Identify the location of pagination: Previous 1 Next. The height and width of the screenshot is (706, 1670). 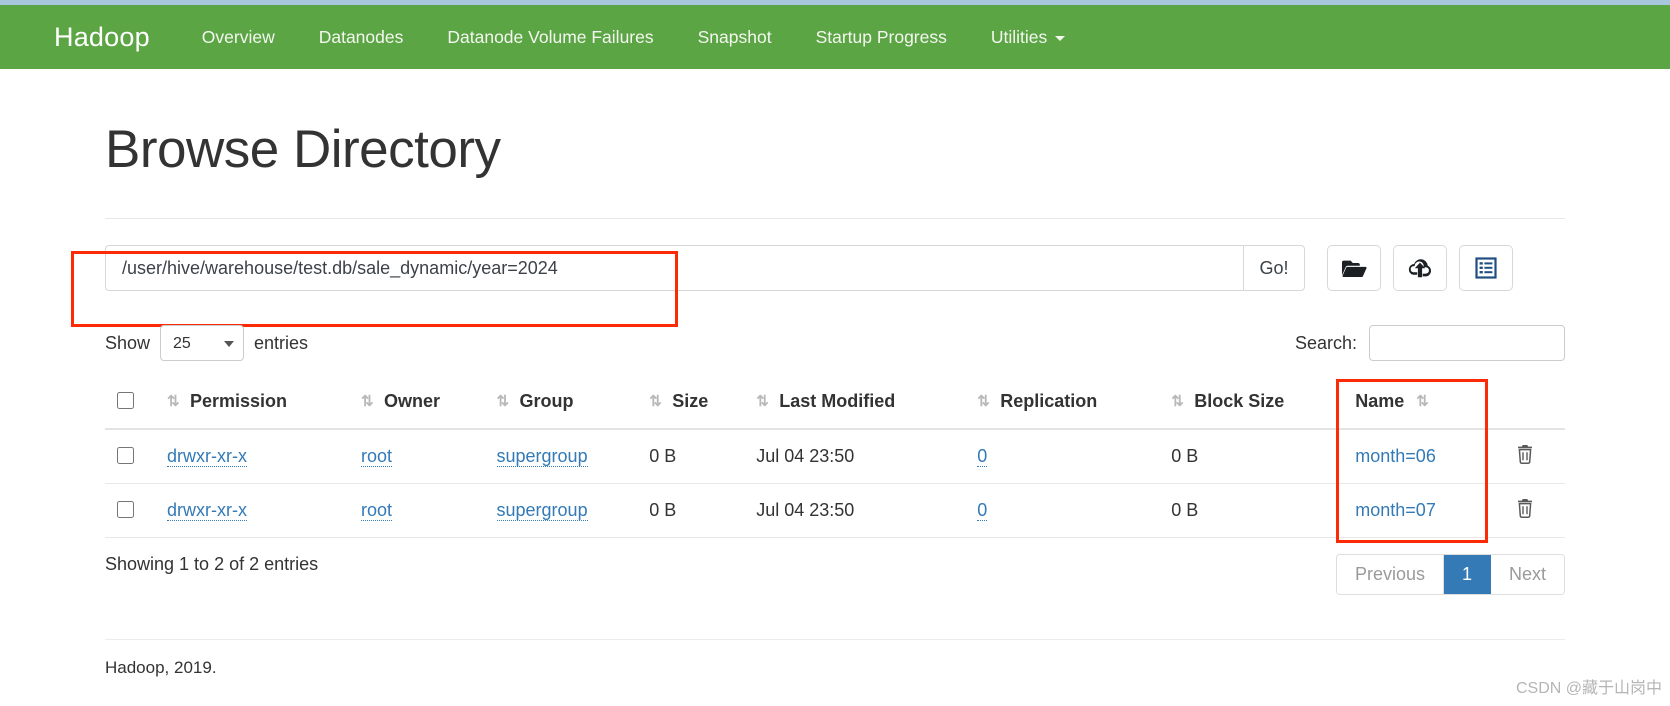
(1450, 574).